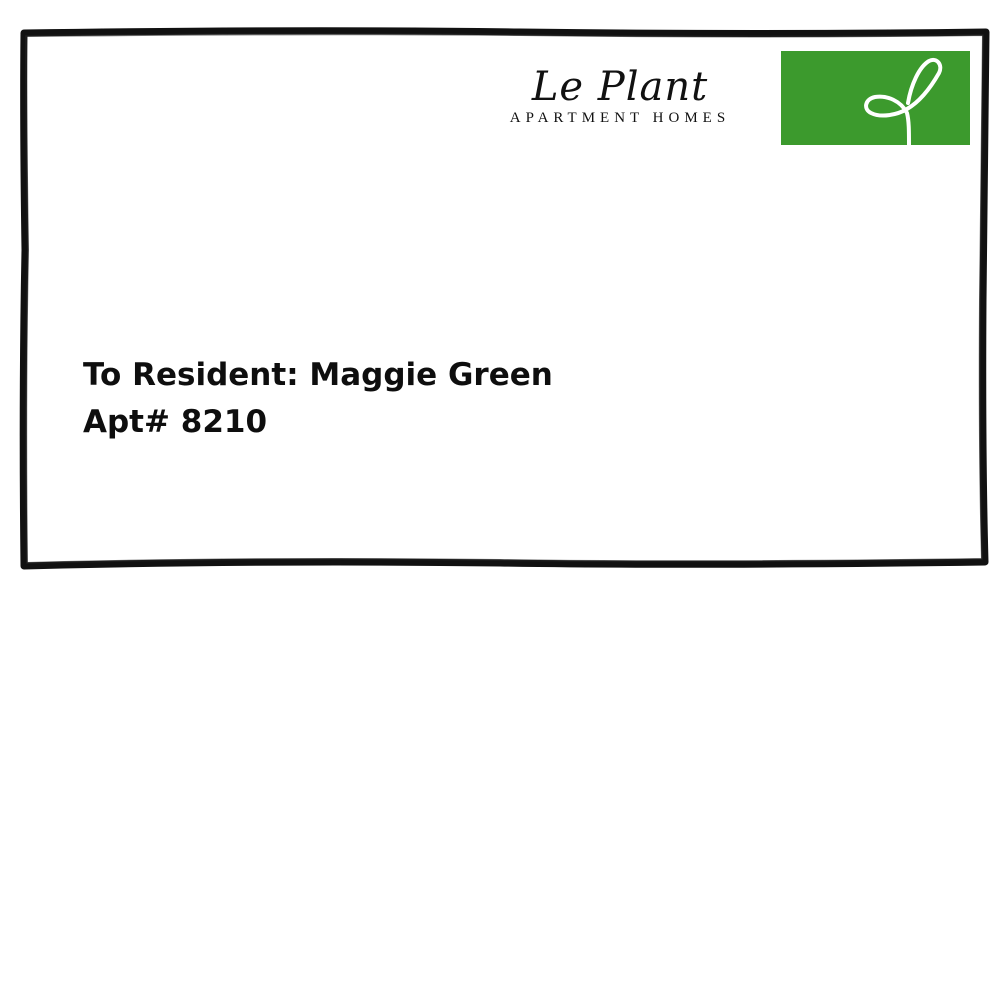  Describe the element at coordinates (620, 87) in the screenshot. I see `brand-name: Le Plant` at that location.